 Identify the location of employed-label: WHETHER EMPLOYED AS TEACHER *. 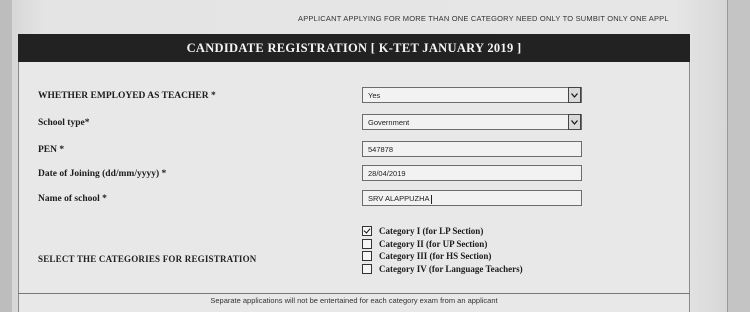
(127, 96).